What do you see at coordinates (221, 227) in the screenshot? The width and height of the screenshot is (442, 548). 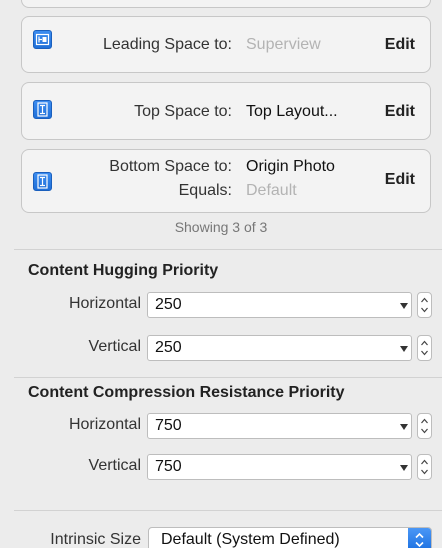 I see `showing-count: Showing 3 of 3` at bounding box center [221, 227].